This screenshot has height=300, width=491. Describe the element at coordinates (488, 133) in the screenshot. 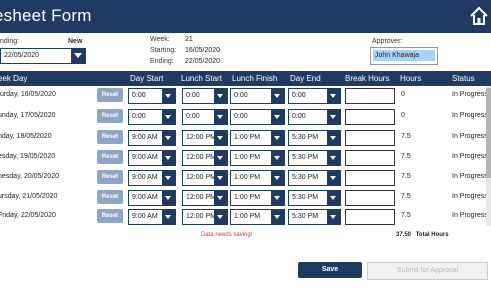

I see `scrollbar-thumb` at that location.